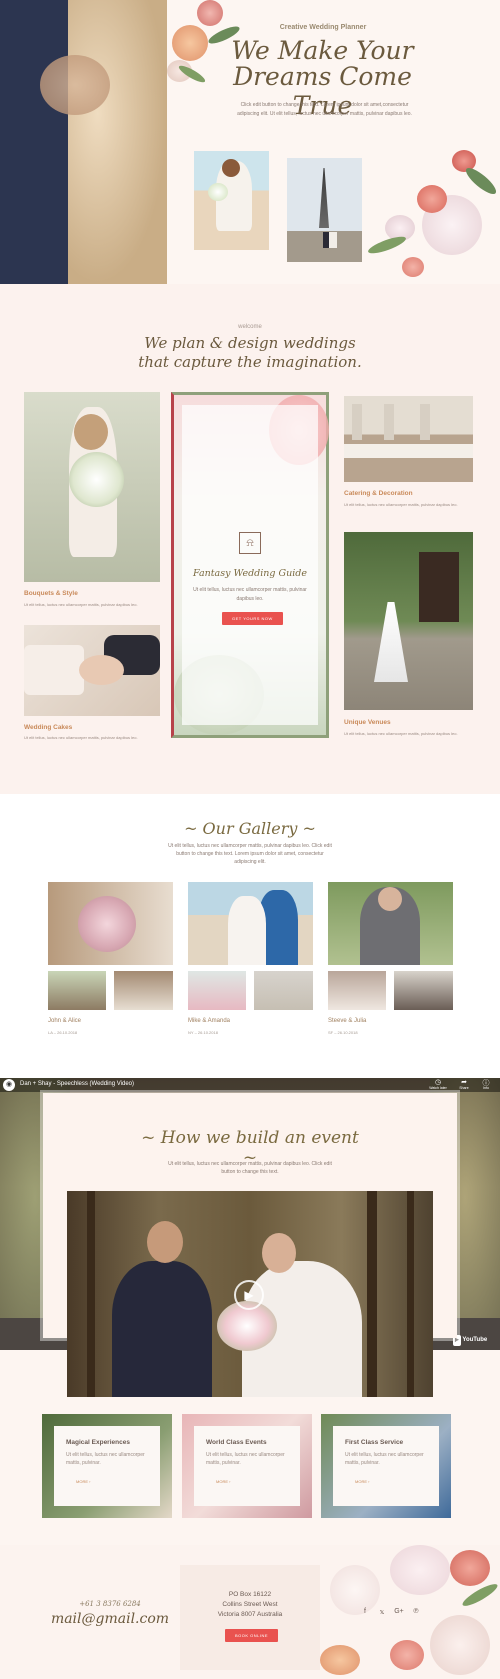 This screenshot has height=1679, width=500. Describe the element at coordinates (77, 990) in the screenshot. I see `gallery-thumb-1a` at that location.